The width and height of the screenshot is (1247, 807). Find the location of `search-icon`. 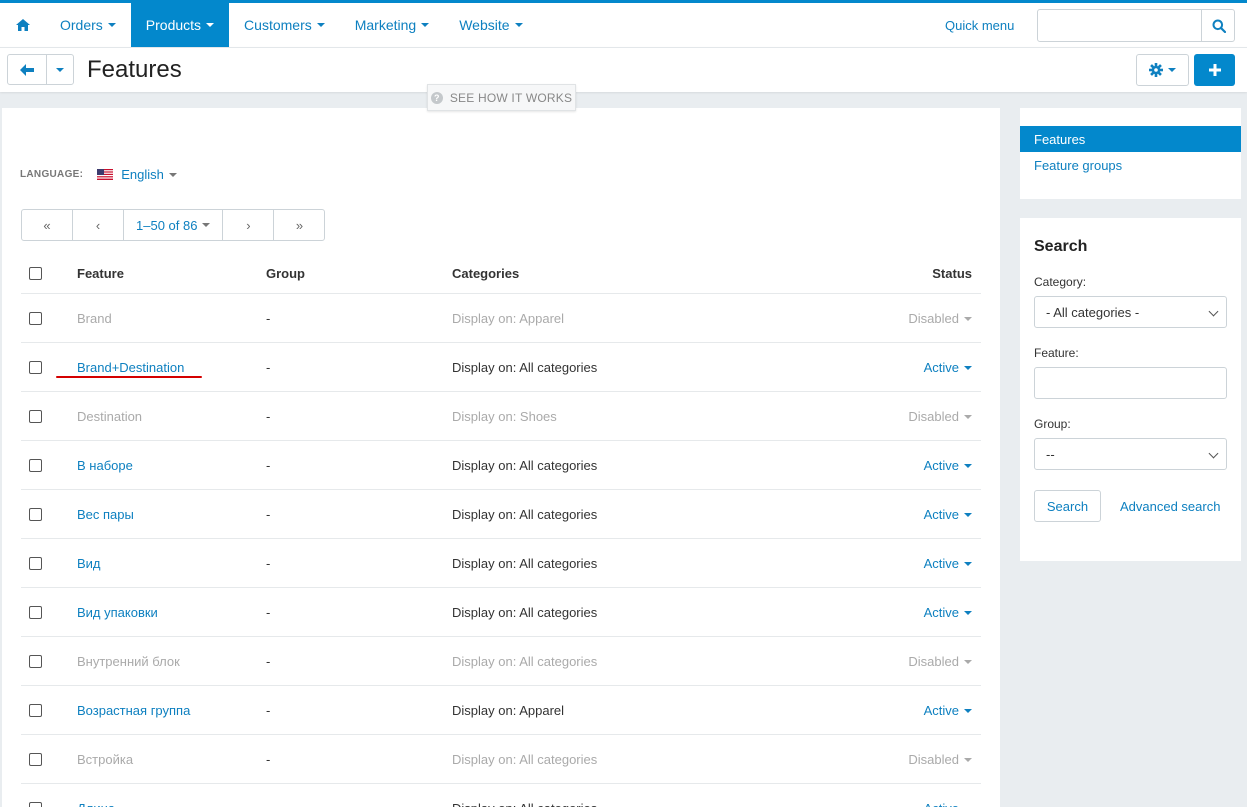

search-icon is located at coordinates (1219, 26).